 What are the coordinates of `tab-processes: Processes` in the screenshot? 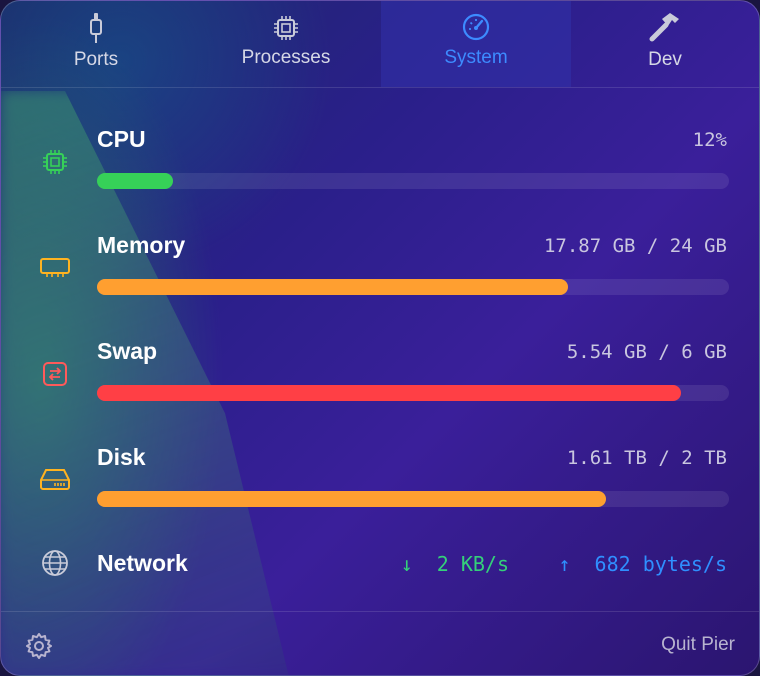 It's located at (286, 44).